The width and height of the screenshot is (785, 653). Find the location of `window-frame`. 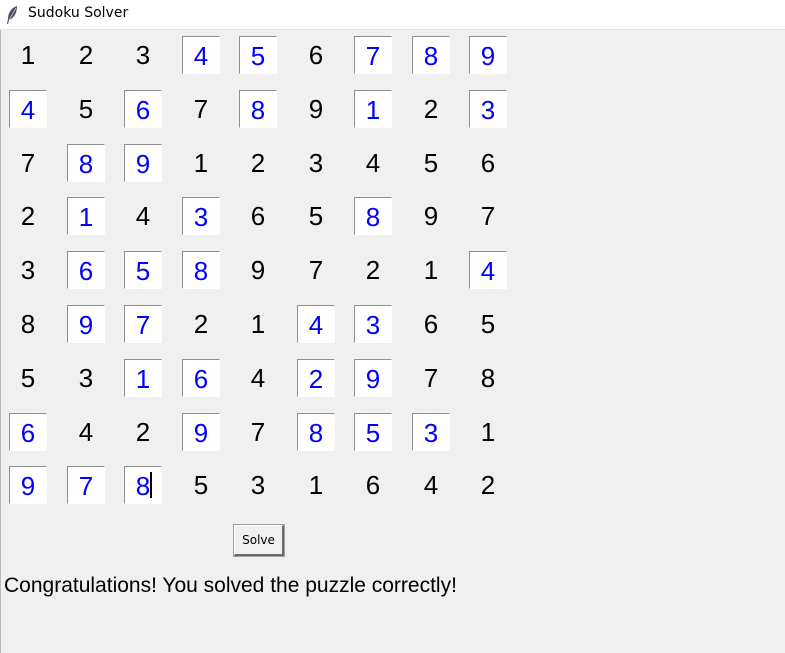

window-frame is located at coordinates (0, 341).